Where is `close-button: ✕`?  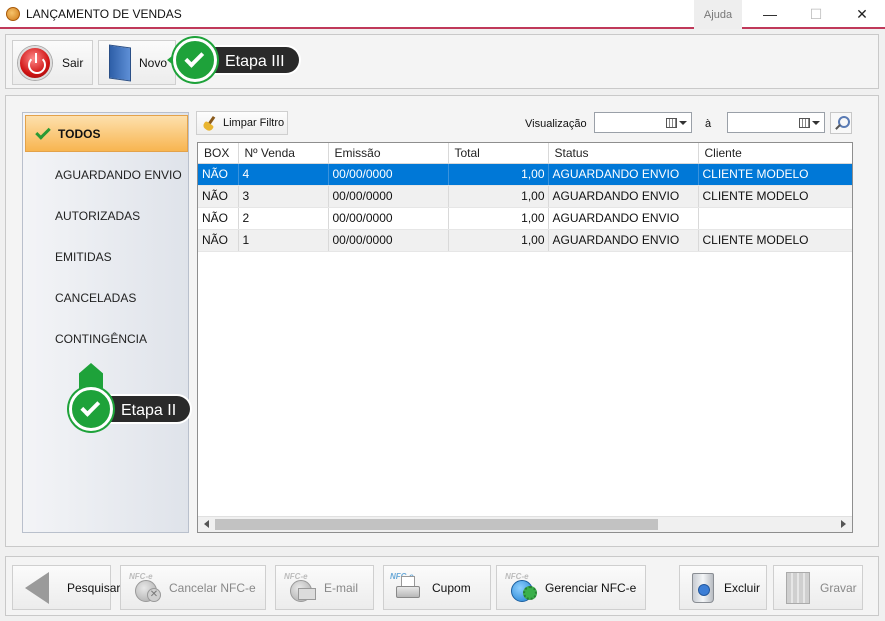
close-button: ✕ is located at coordinates (862, 14).